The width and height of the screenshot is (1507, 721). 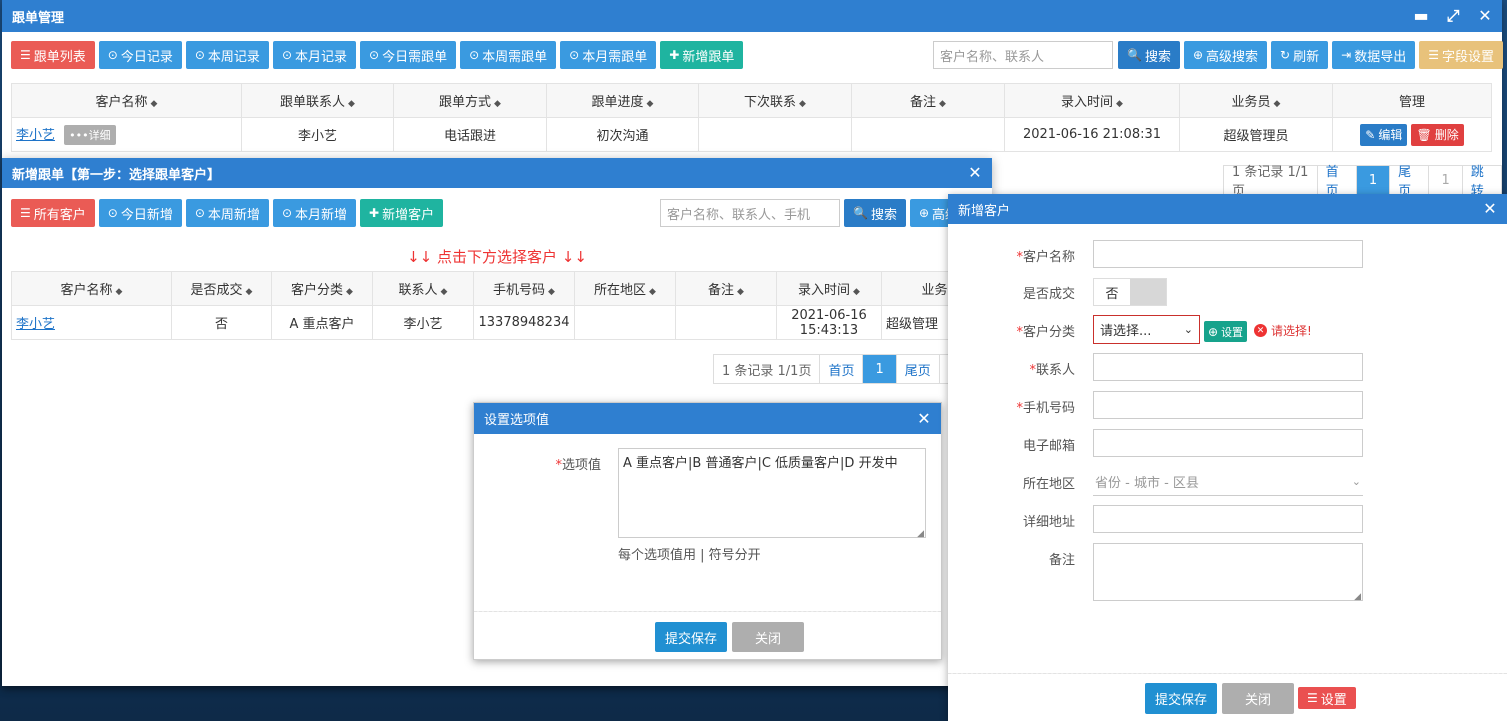 I want to click on deal-toggle-label: 否, so click(x=1112, y=292).